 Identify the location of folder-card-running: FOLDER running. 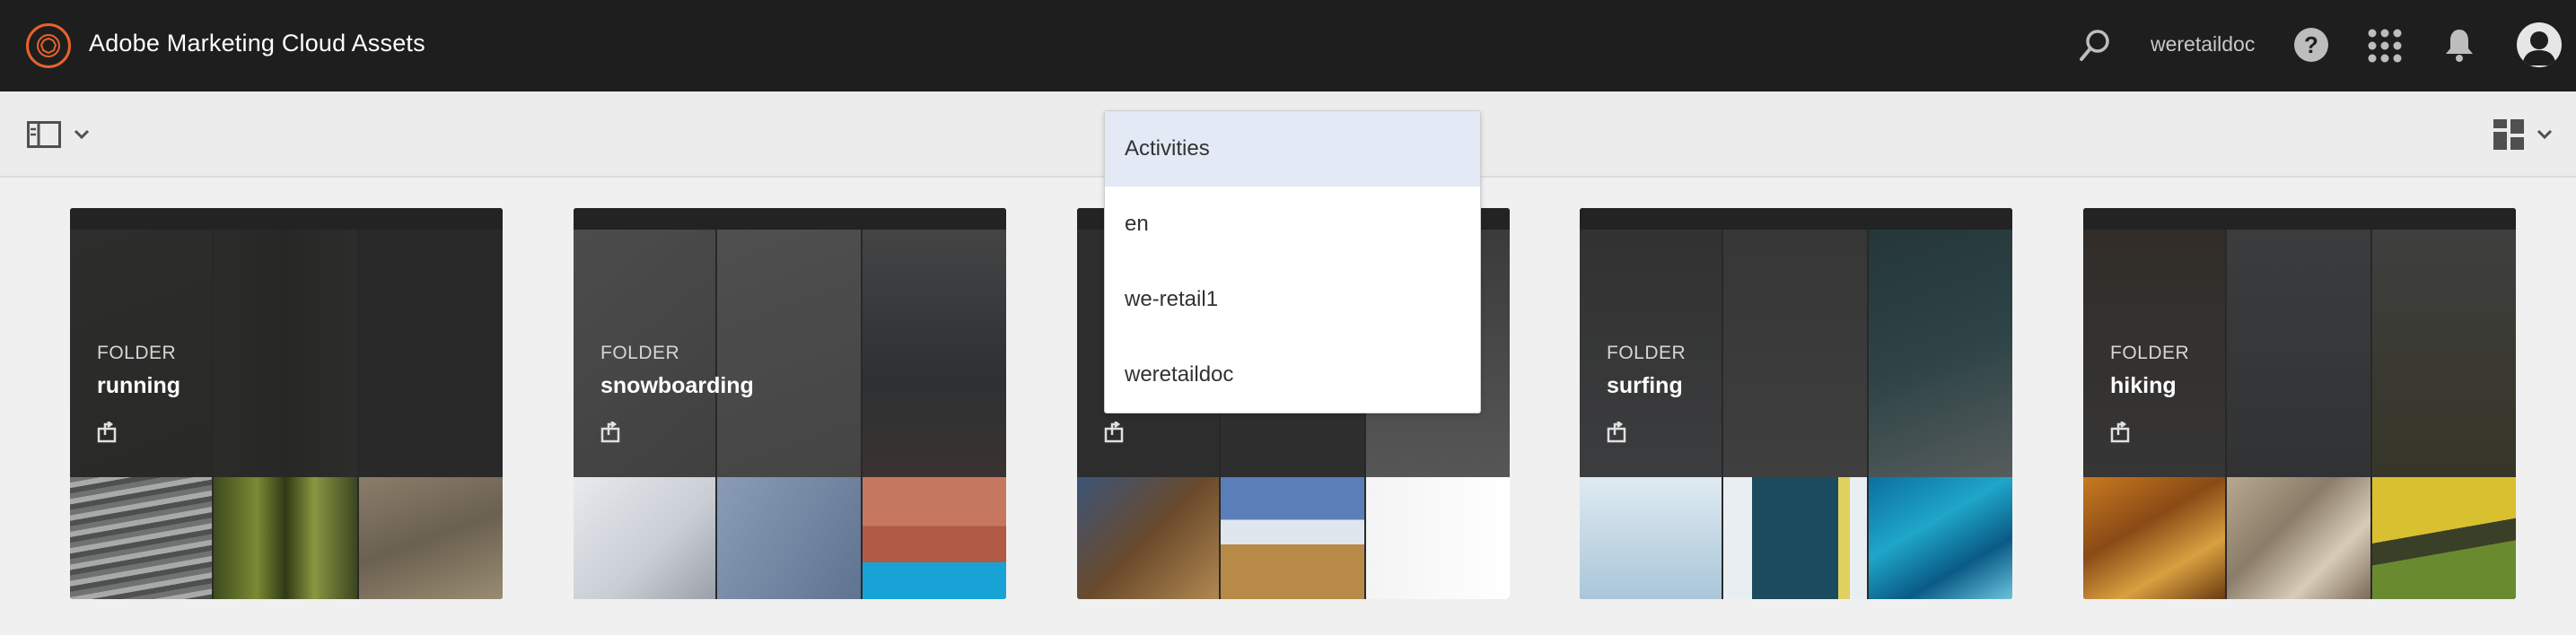
(286, 403).